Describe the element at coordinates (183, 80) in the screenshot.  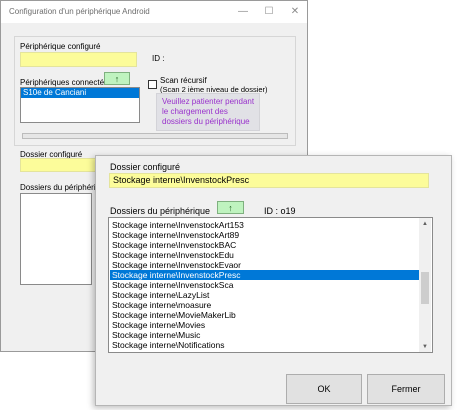
I see `scan-recursive-label: Scan récursif` at that location.